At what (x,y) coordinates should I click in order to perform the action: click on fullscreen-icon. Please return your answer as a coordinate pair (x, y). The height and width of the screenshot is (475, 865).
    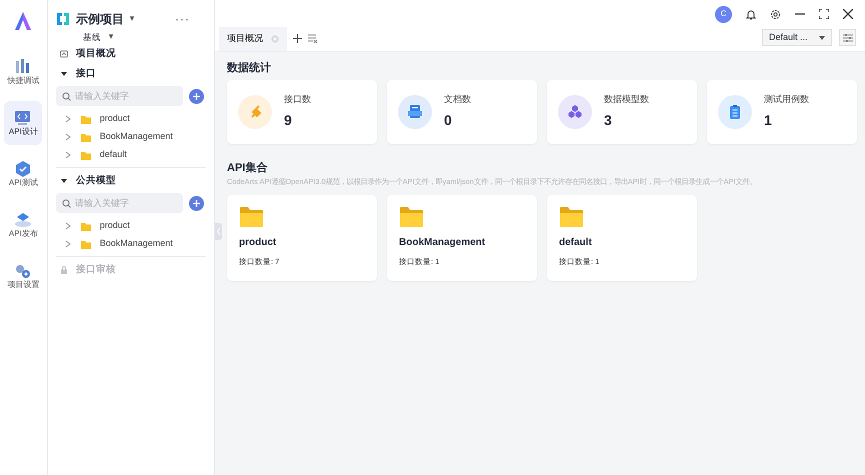
    Looking at the image, I should click on (824, 14).